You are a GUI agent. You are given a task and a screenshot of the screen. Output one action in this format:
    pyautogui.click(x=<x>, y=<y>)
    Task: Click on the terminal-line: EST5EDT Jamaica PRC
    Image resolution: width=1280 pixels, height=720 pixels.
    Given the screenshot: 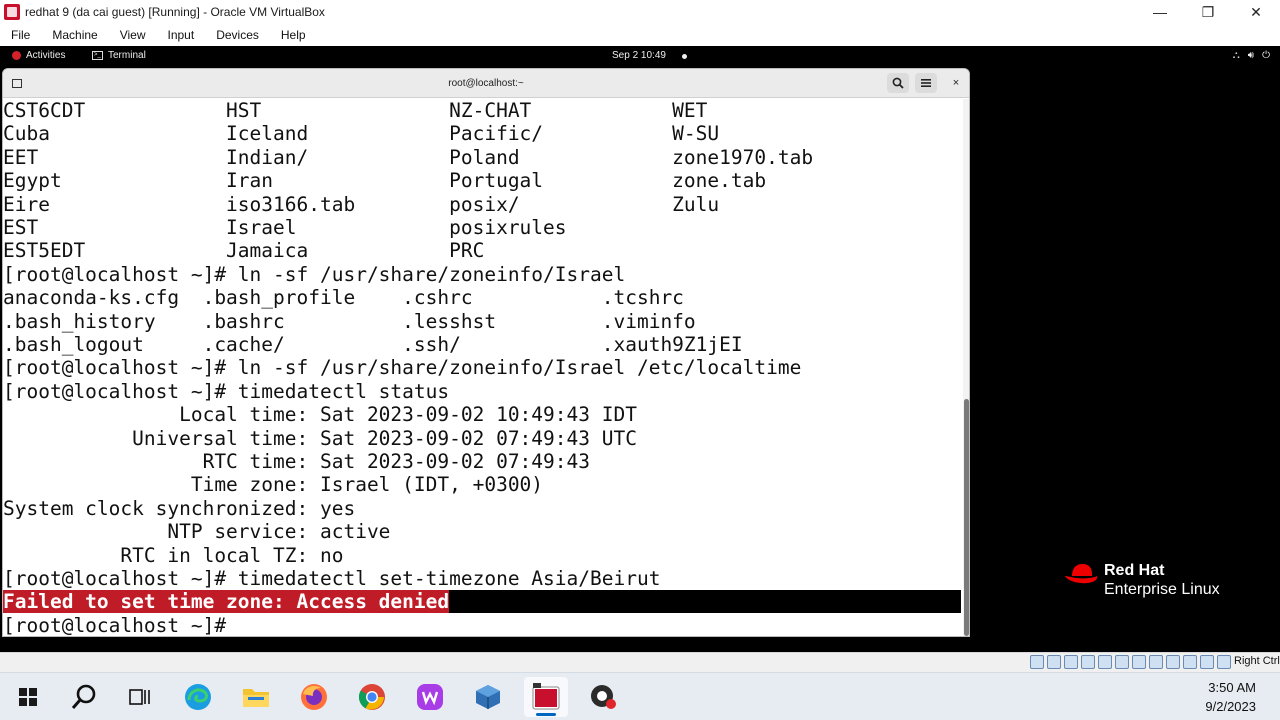 What is the action you would take?
    pyautogui.click(x=244, y=251)
    